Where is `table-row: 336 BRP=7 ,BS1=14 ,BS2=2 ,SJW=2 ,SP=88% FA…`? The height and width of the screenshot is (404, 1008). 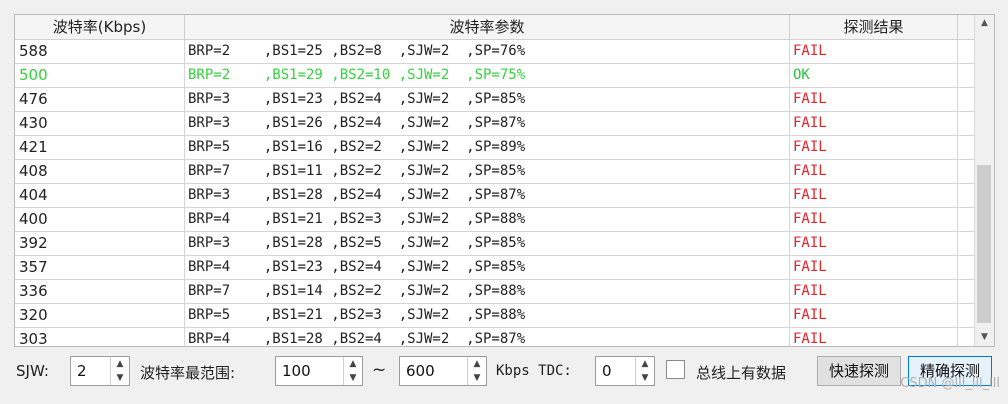
table-row: 336 BRP=7 ,BS1=14 ,BS2=2 ,SJW=2 ,SP=88% FA… is located at coordinates (494, 292).